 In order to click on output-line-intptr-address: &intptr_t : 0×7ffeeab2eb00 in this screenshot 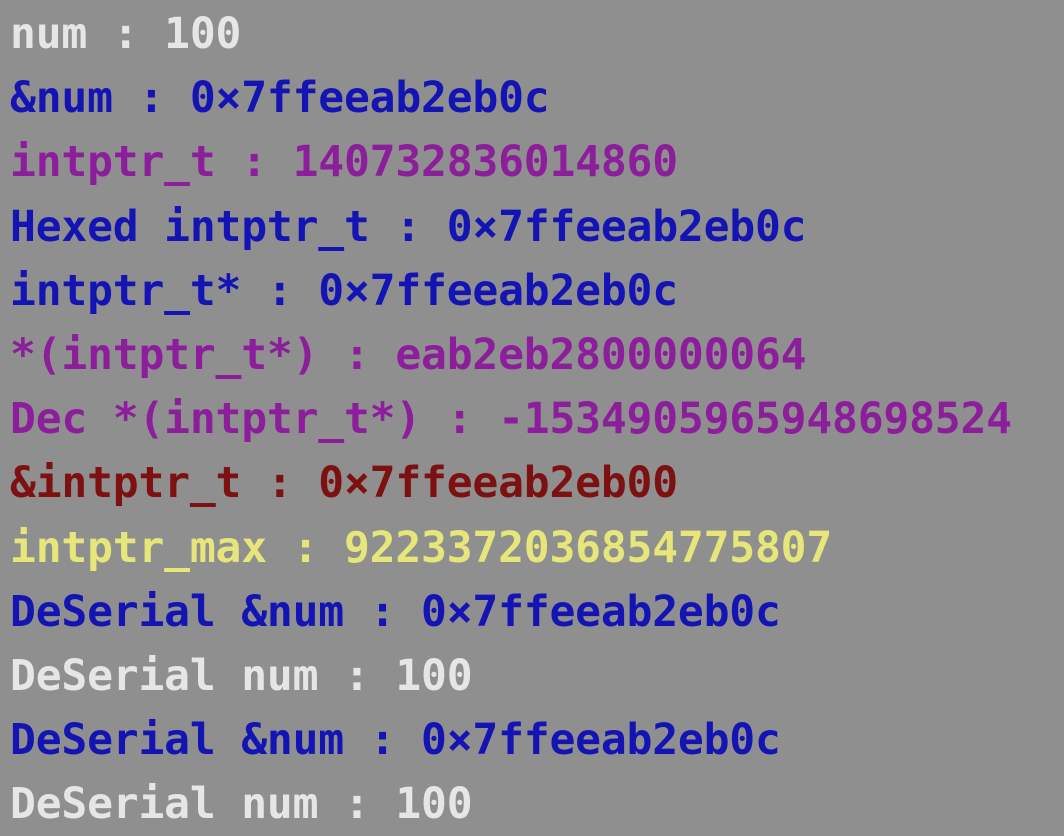, I will do `click(344, 483)`.